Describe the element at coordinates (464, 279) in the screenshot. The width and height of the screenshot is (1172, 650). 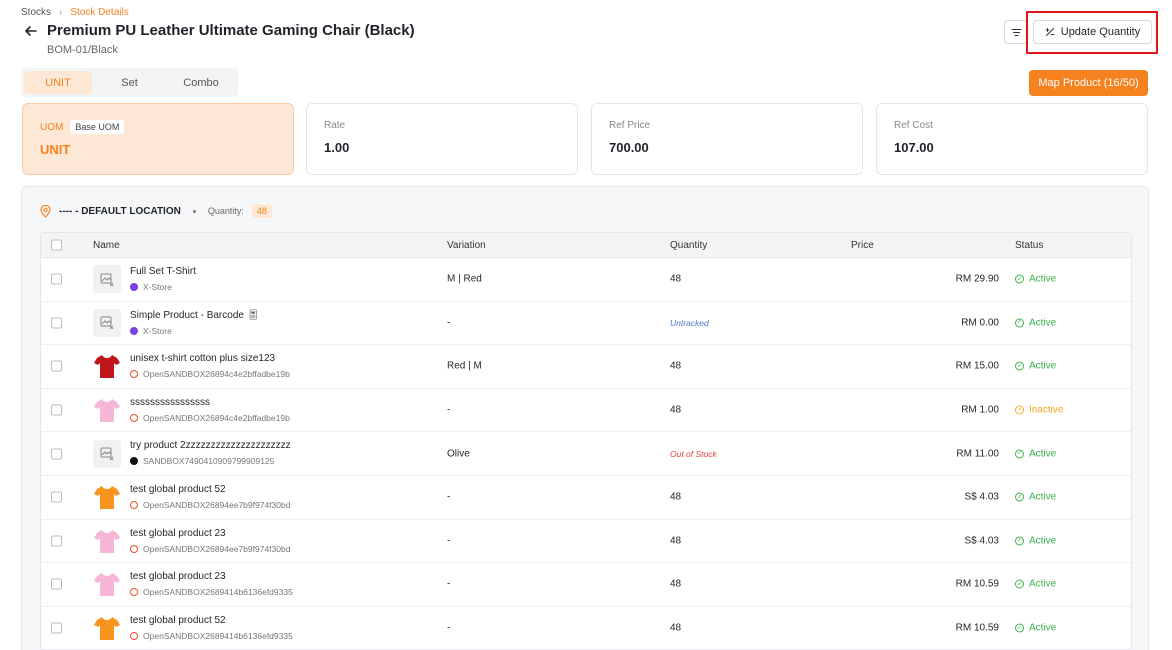
I see `variation-cell: M | Red` at that location.